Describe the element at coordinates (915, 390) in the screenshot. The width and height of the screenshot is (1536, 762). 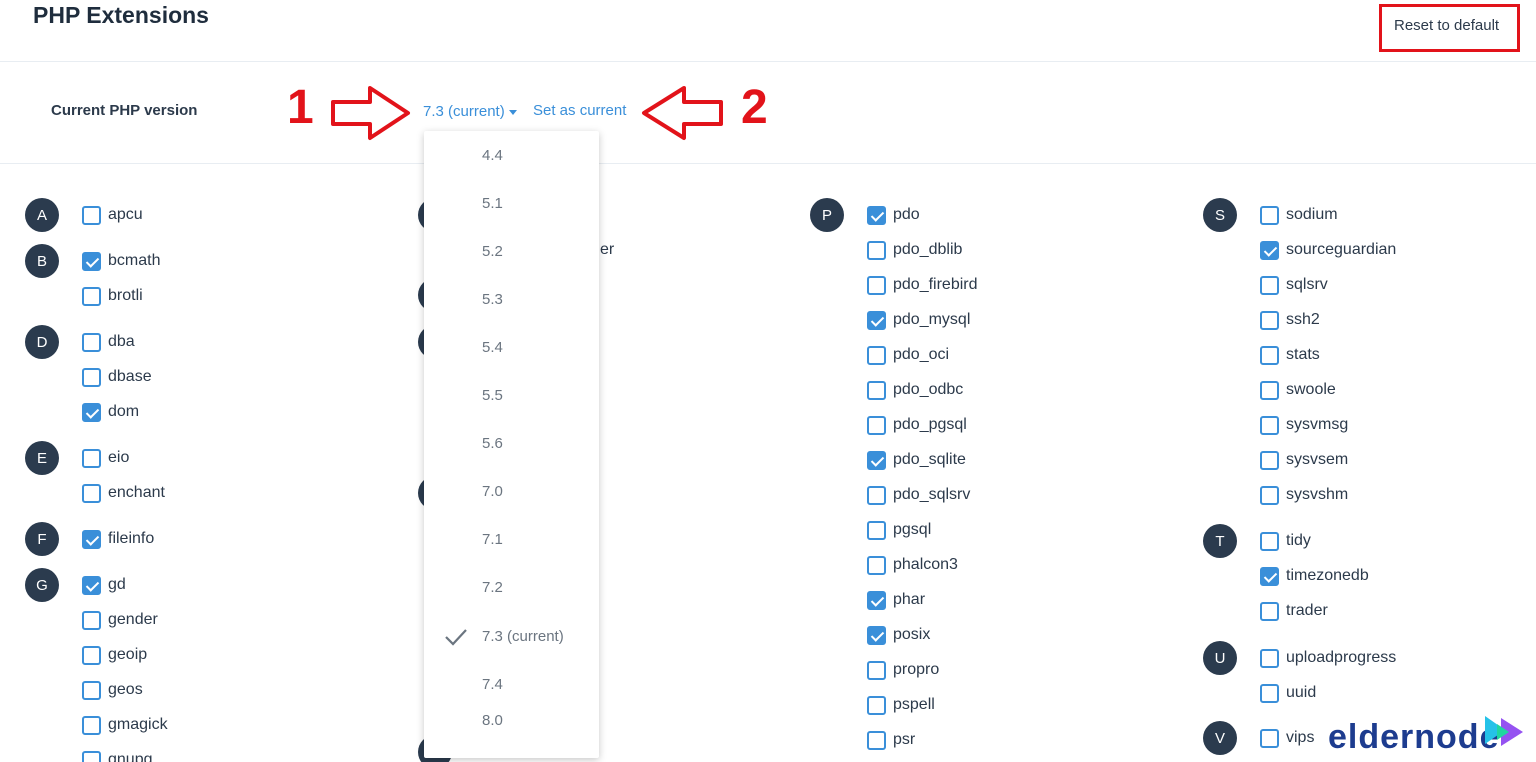
I see `extension-item-pdo_odbc: pdo_odbc` at that location.